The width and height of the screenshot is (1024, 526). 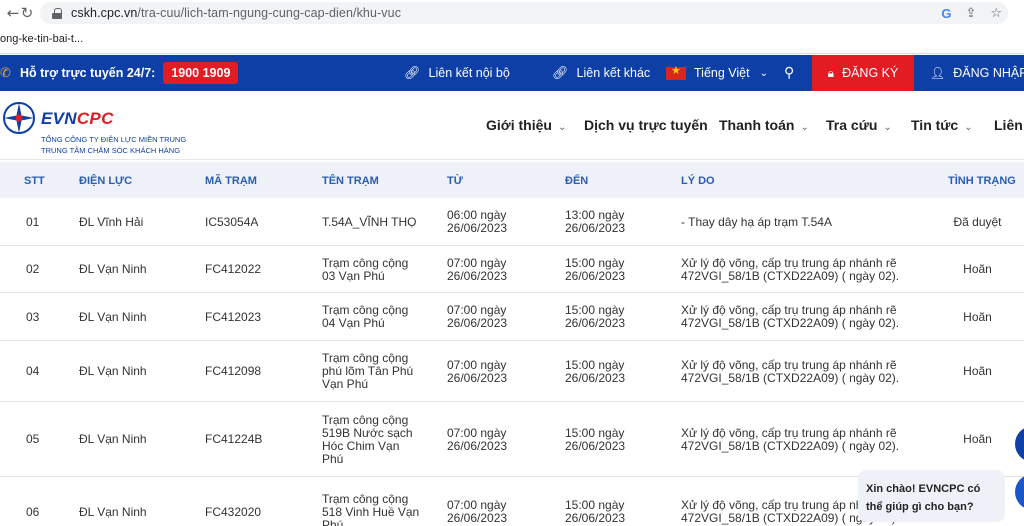 What do you see at coordinates (831, 72) in the screenshot?
I see `lock-icon: 🔒︎` at bounding box center [831, 72].